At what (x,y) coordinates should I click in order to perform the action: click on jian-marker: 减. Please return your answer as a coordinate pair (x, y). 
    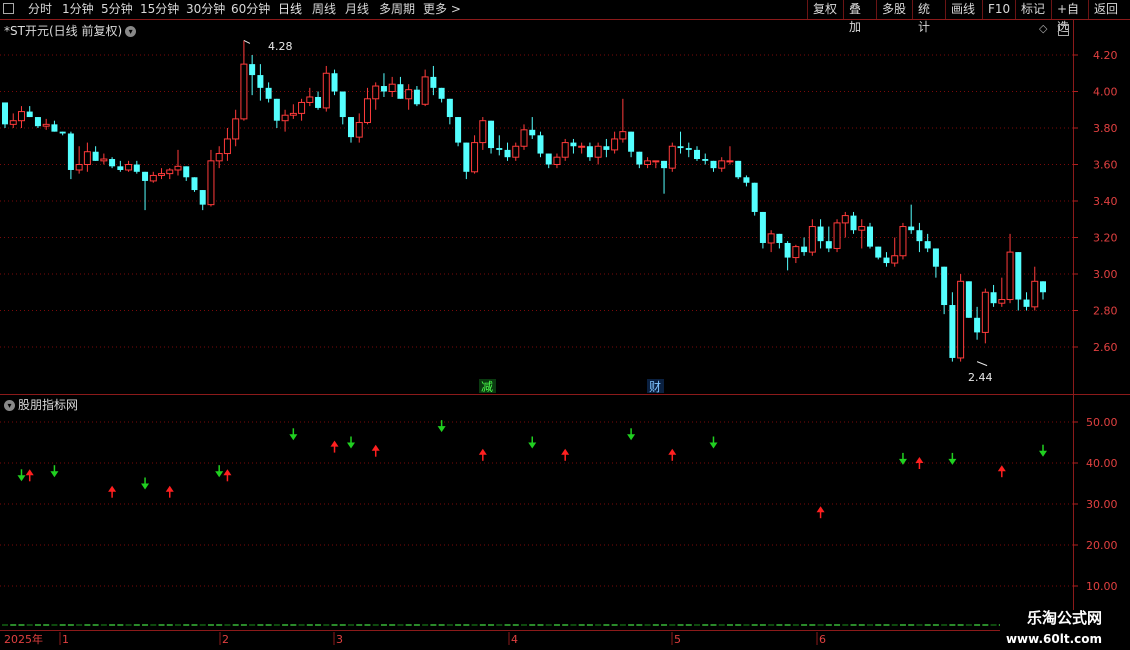
    Looking at the image, I should click on (487, 387).